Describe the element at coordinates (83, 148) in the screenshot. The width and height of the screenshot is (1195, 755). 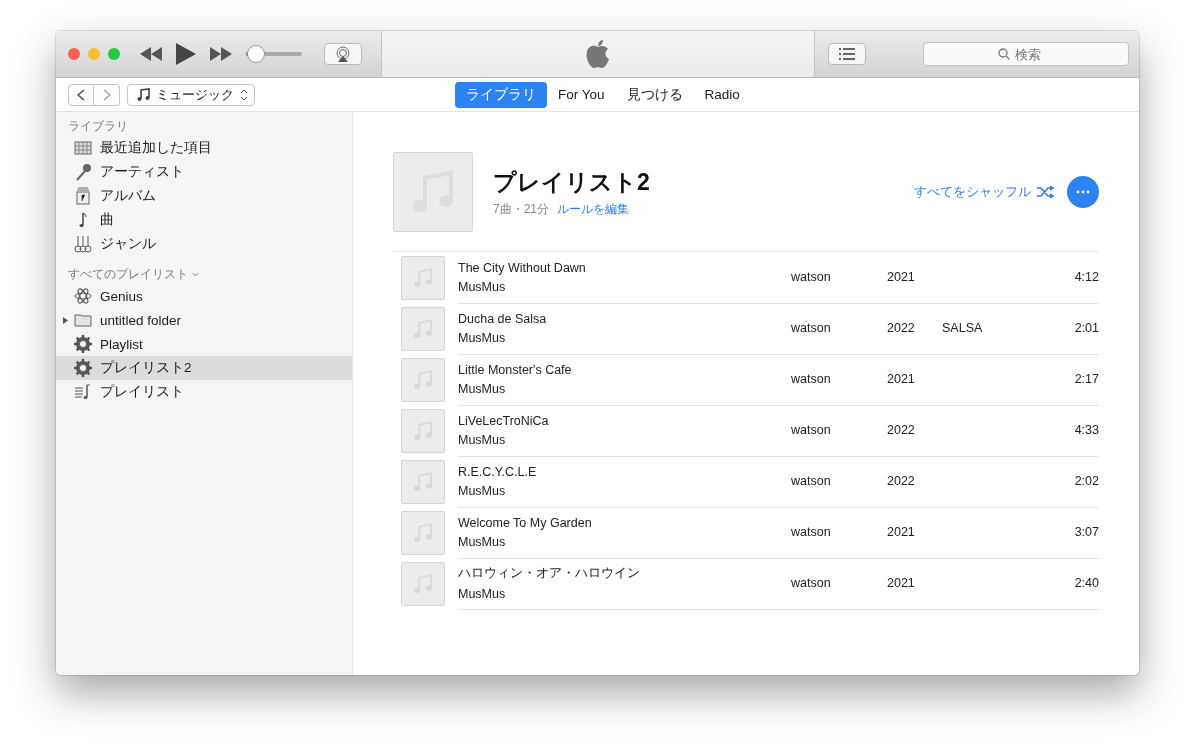
I see `grid-icon` at that location.